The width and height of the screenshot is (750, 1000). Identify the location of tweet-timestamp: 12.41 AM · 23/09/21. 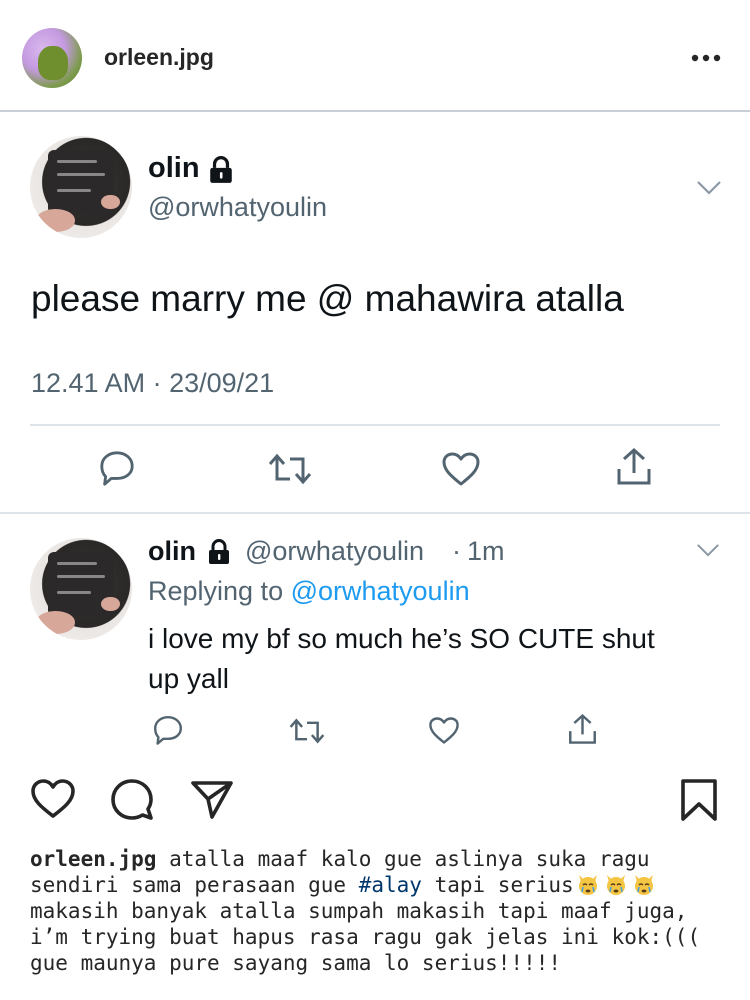
(152, 383).